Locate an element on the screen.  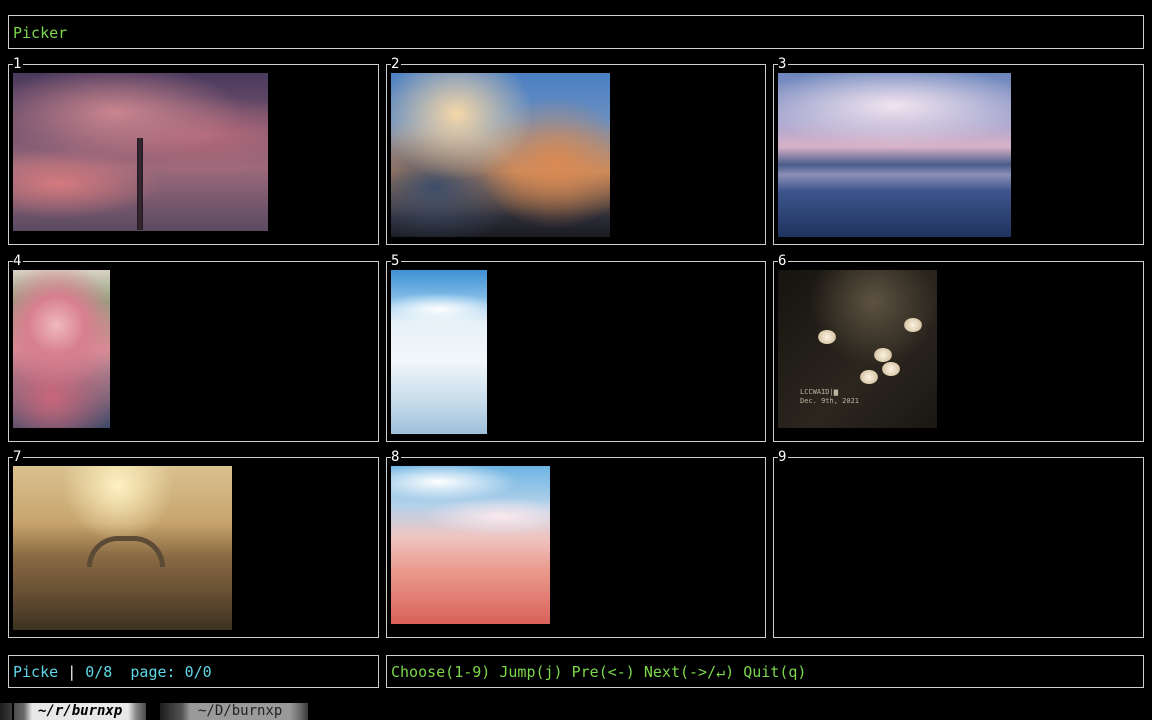
thumbnail-image: LCCWAID|▆ Dec. 9th, 2021 is located at coordinates (857, 349).